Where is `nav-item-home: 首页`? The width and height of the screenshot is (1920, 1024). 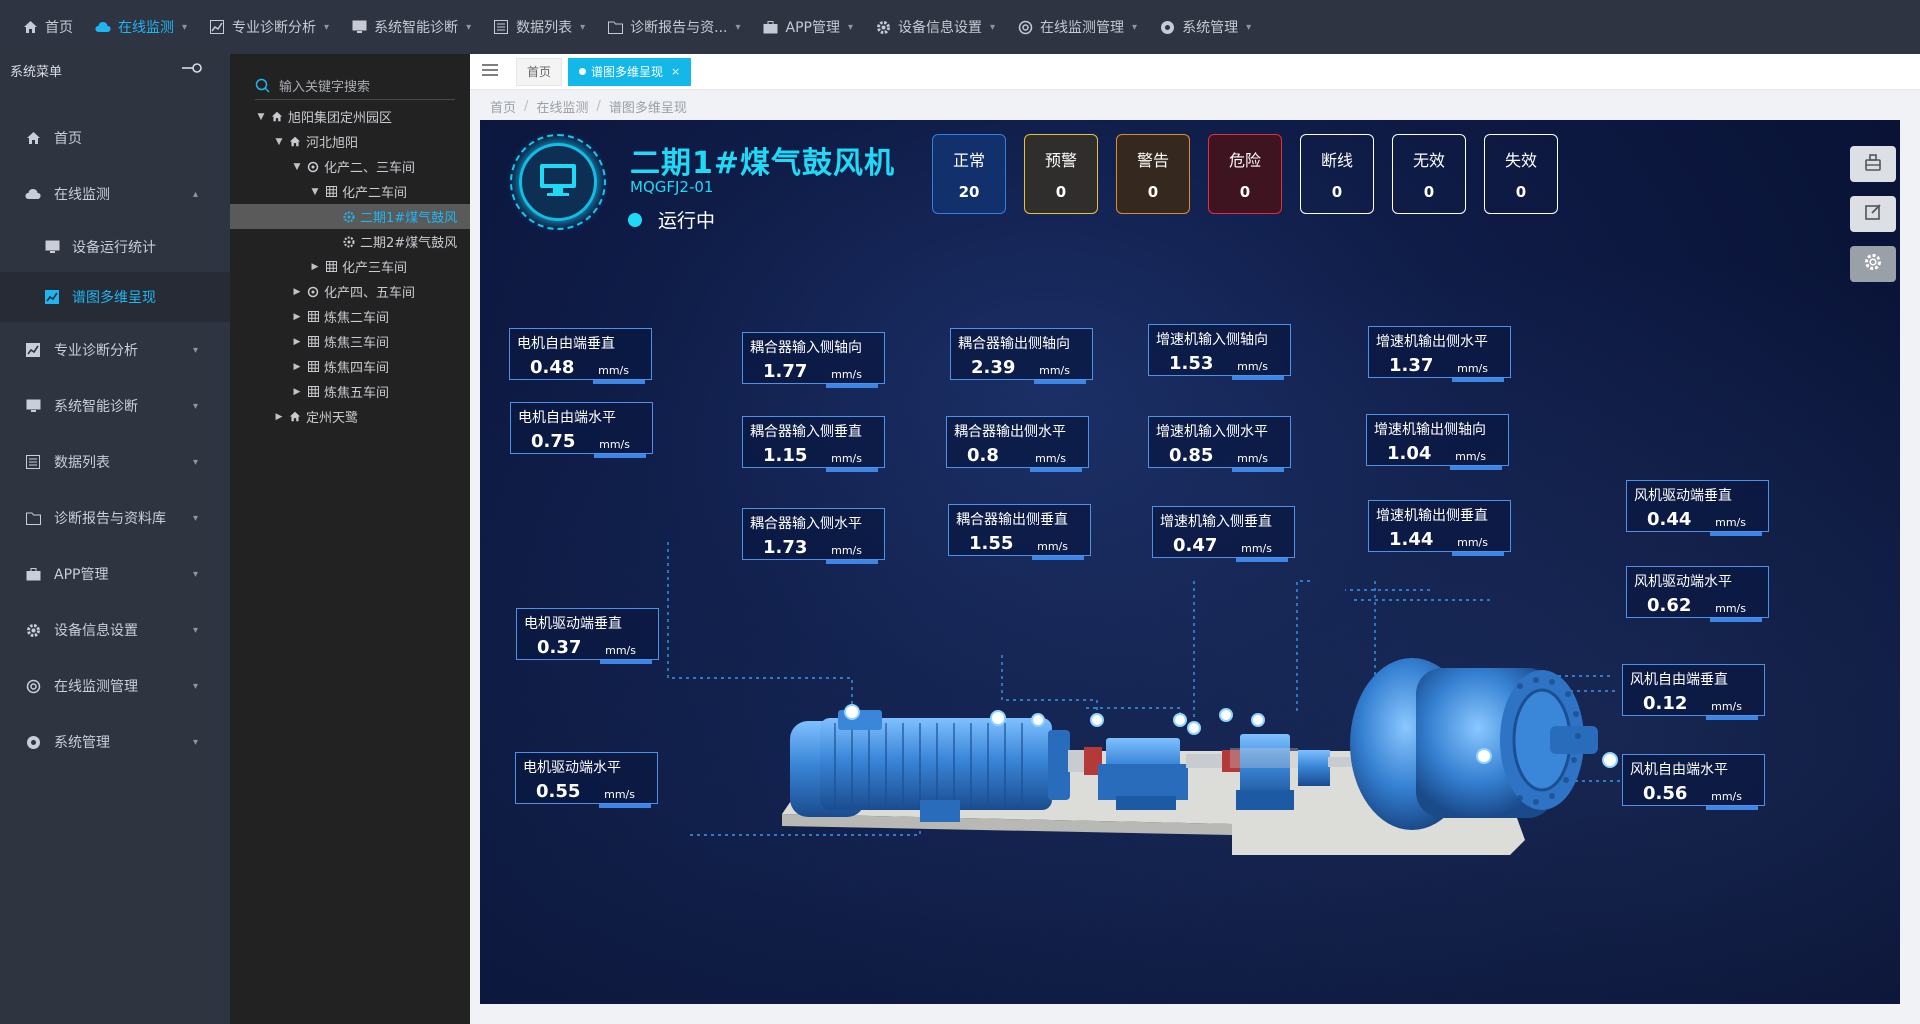
nav-item-home: 首页 is located at coordinates (47, 27).